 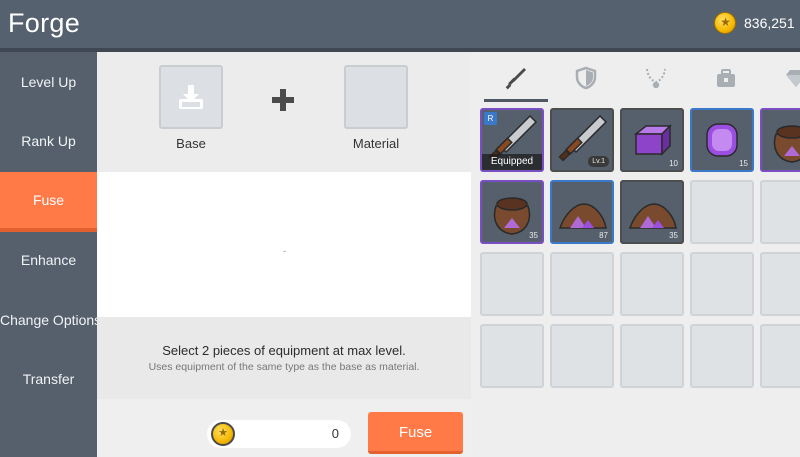 What do you see at coordinates (400, 26) in the screenshot?
I see `top-bar: Forge ★ 836,251` at bounding box center [400, 26].